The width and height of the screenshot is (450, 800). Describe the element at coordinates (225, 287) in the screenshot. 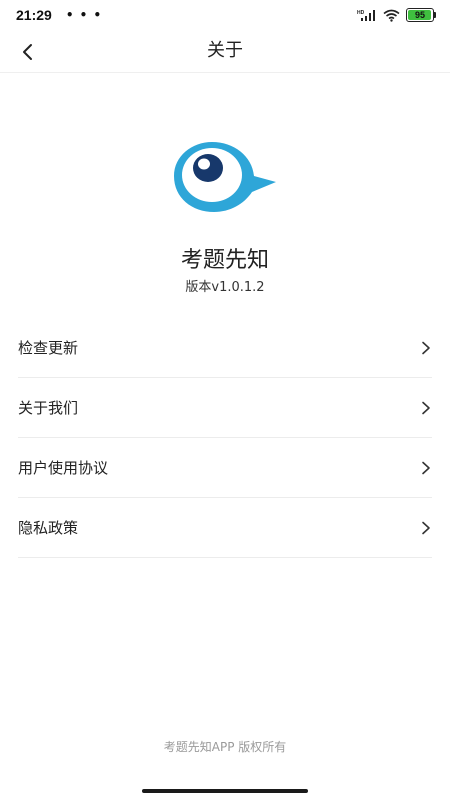

I see `app-version: 版本v1.0.1.2` at that location.